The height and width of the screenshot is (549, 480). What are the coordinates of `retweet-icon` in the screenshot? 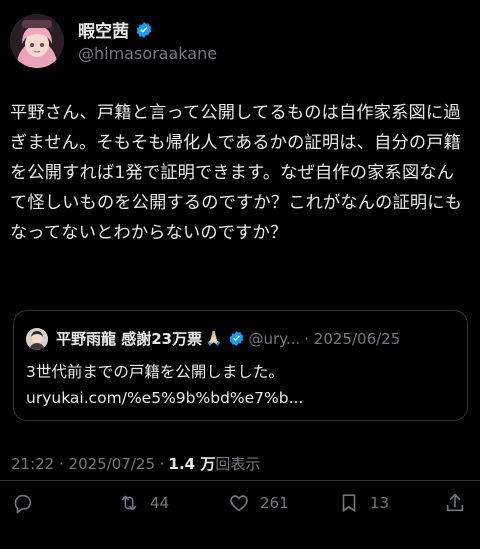 It's located at (129, 503).